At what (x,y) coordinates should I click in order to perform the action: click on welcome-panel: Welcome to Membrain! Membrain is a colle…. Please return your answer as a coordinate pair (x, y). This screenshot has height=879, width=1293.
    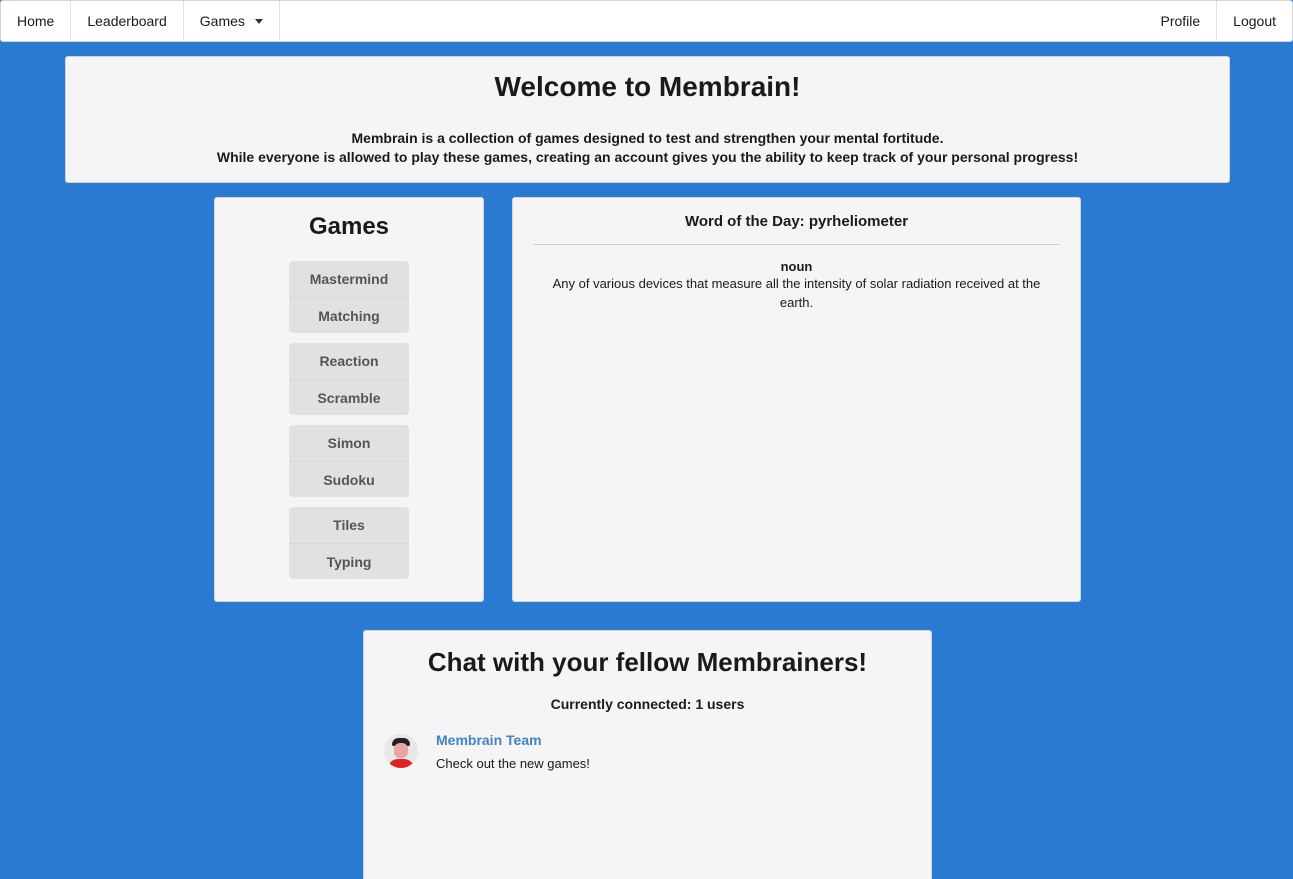
    Looking at the image, I should click on (647, 119).